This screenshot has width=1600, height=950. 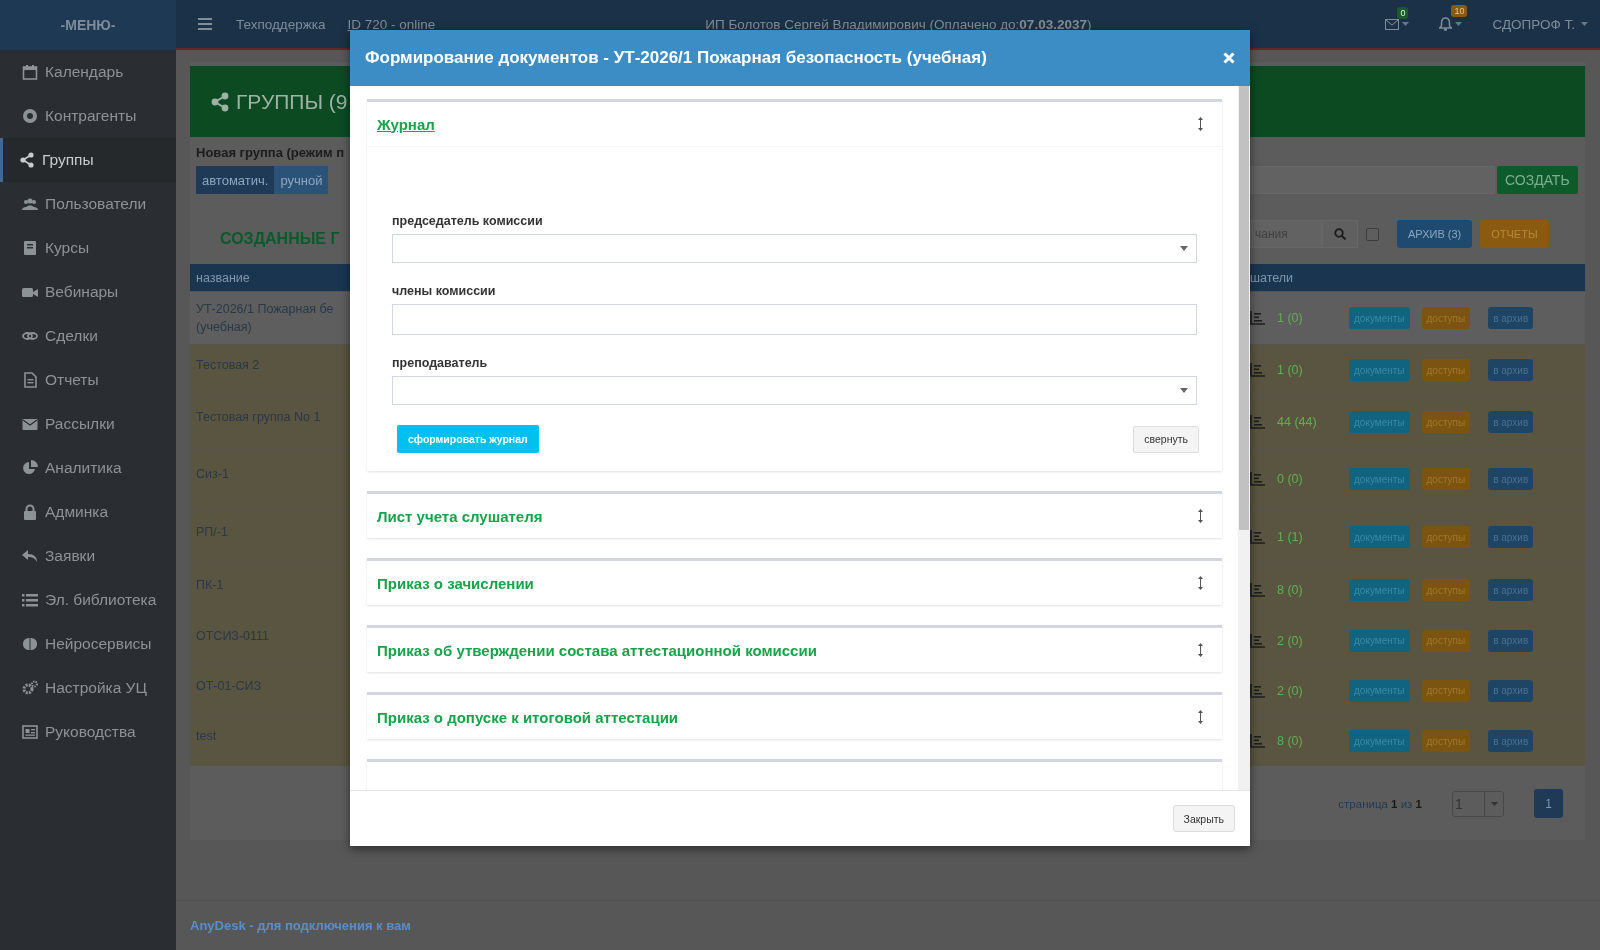 I want to click on sidebar-item: Рассылки, so click(x=88, y=424).